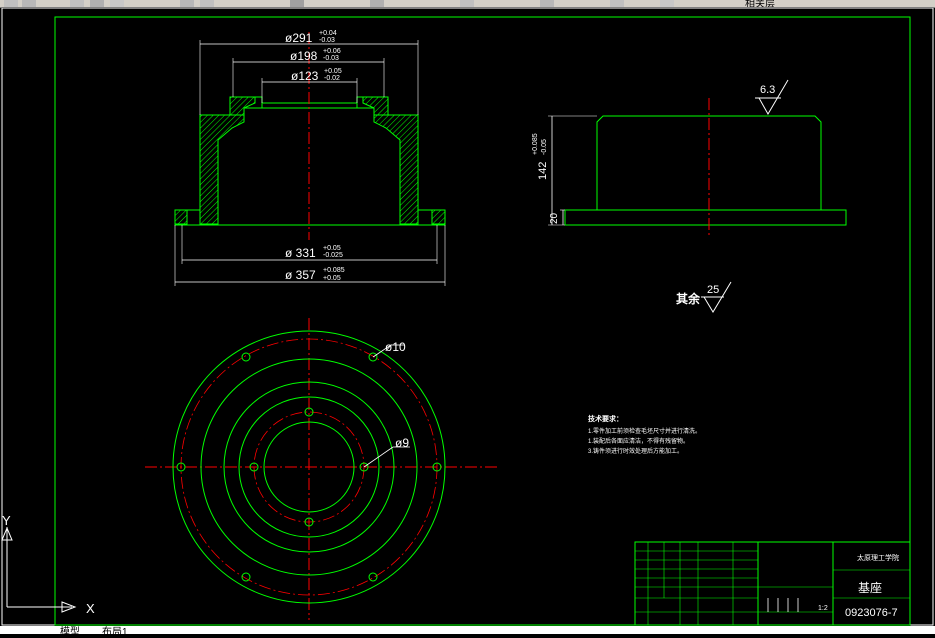  Describe the element at coordinates (644, 431) in the screenshot. I see `note-1: 1.零件加工前须检查毛坯尺寸并进行清洗。` at that location.